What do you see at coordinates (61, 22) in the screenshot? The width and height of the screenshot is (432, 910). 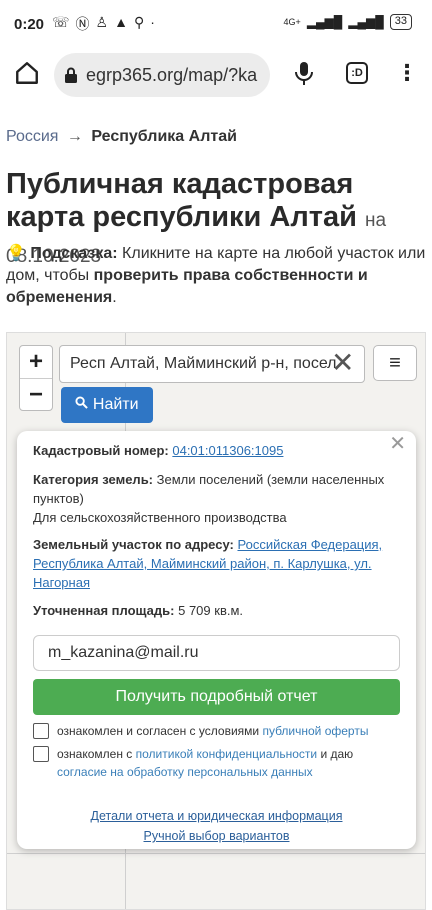 I see `whatsapp-icon: ☏` at bounding box center [61, 22].